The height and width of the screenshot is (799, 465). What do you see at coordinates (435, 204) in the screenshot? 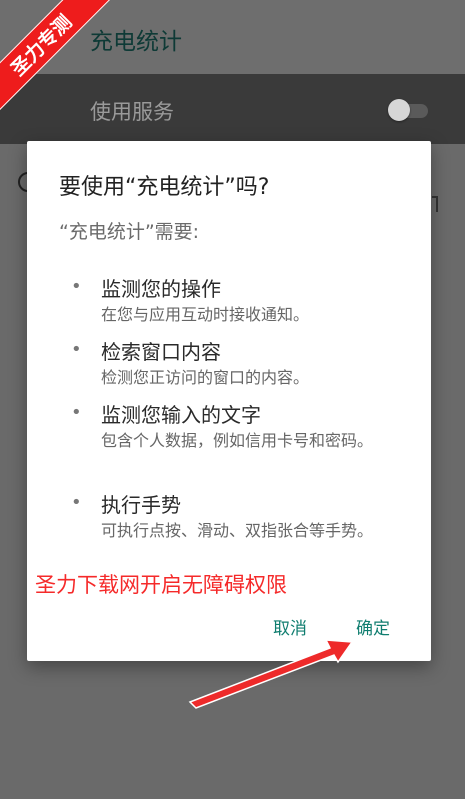
I see `chevron-icon` at bounding box center [435, 204].